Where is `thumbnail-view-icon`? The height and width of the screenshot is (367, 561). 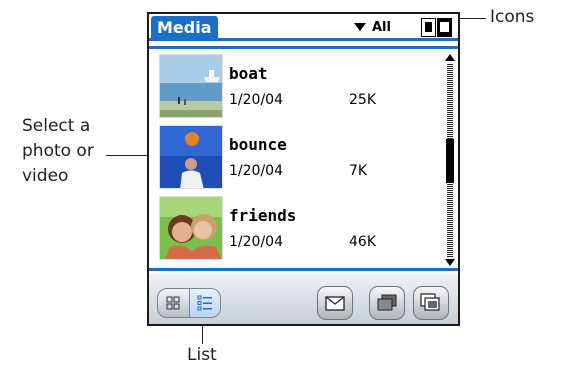 thumbnail-view-icon is located at coordinates (173, 303).